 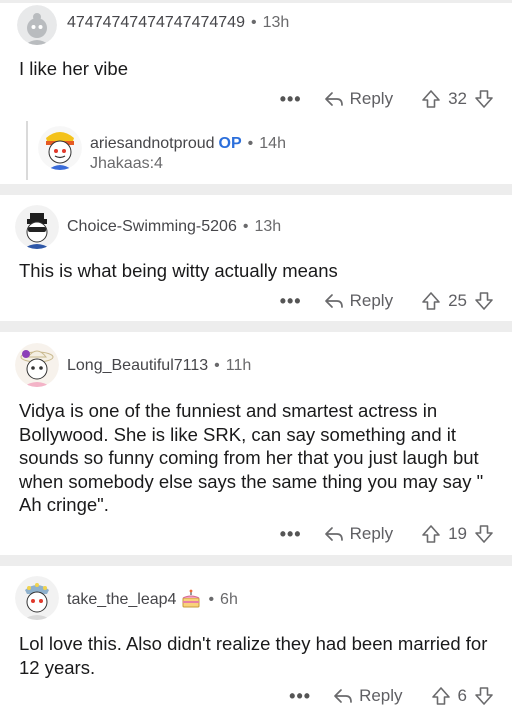 I want to click on comment-meta: 47474747474747474749 • 13h, so click(x=178, y=23).